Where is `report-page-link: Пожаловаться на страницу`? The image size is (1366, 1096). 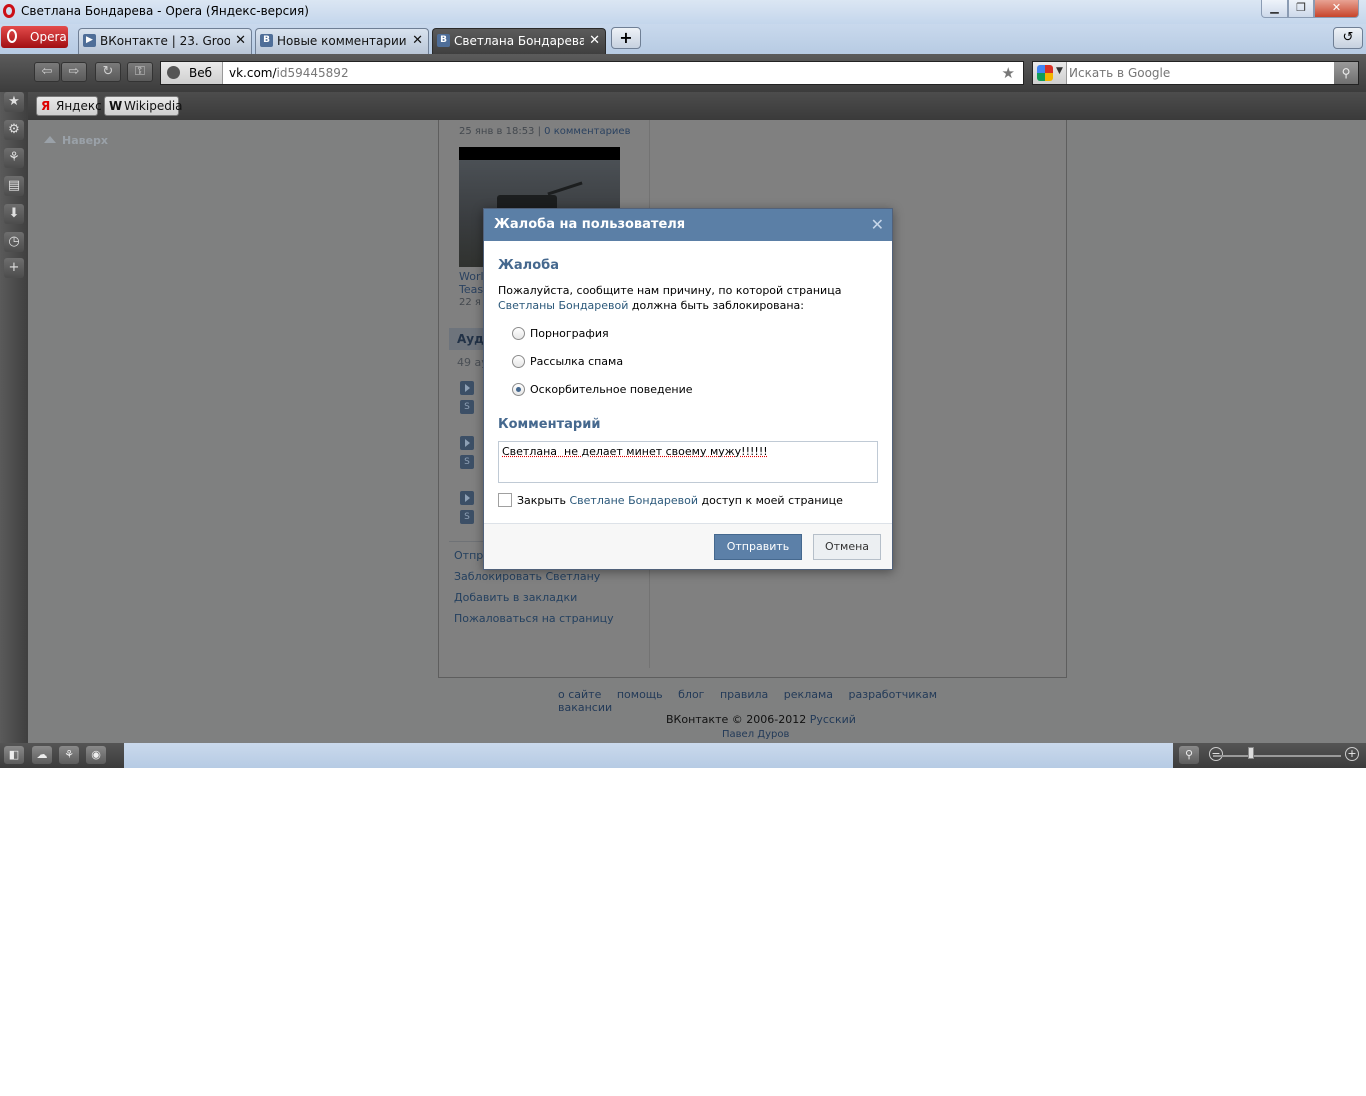 report-page-link: Пожаловаться на страницу is located at coordinates (540, 622).